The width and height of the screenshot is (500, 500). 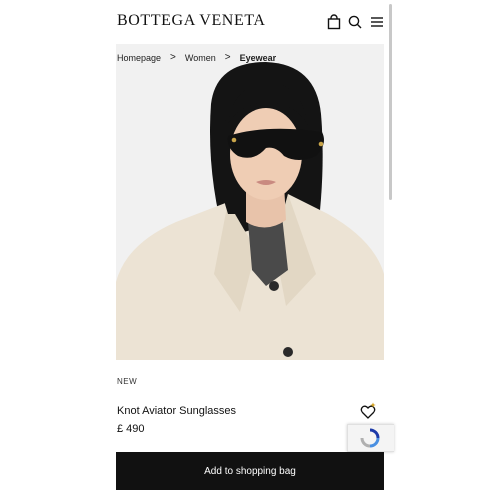 I want to click on breadcrumb-women: Women, so click(x=200, y=58).